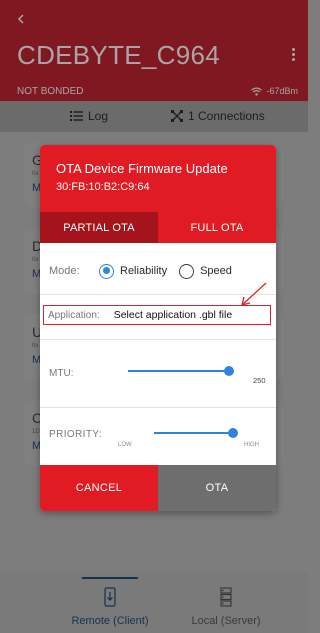 This screenshot has height=633, width=320. Describe the element at coordinates (99, 488) in the screenshot. I see `cancel-button: CANCEL` at that location.